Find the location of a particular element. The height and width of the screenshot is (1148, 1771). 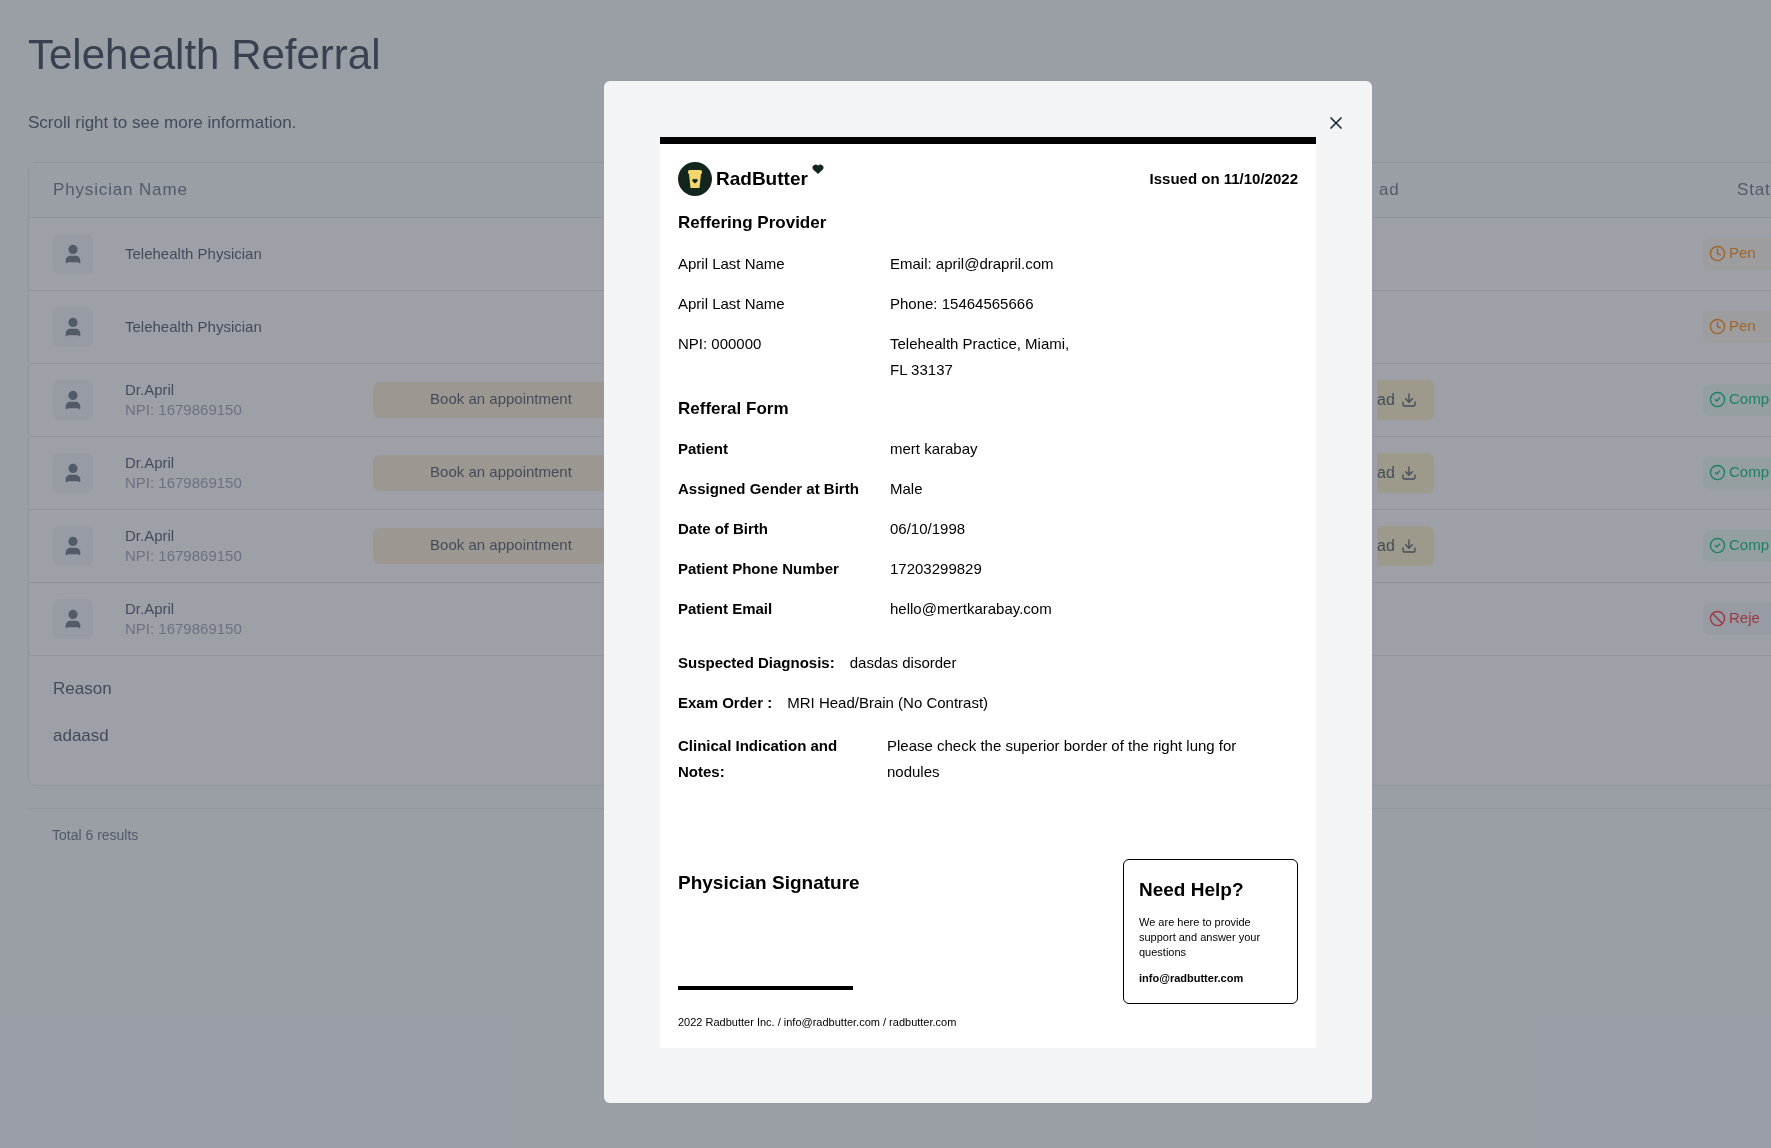

results-count: Total 6 results is located at coordinates (95, 834).